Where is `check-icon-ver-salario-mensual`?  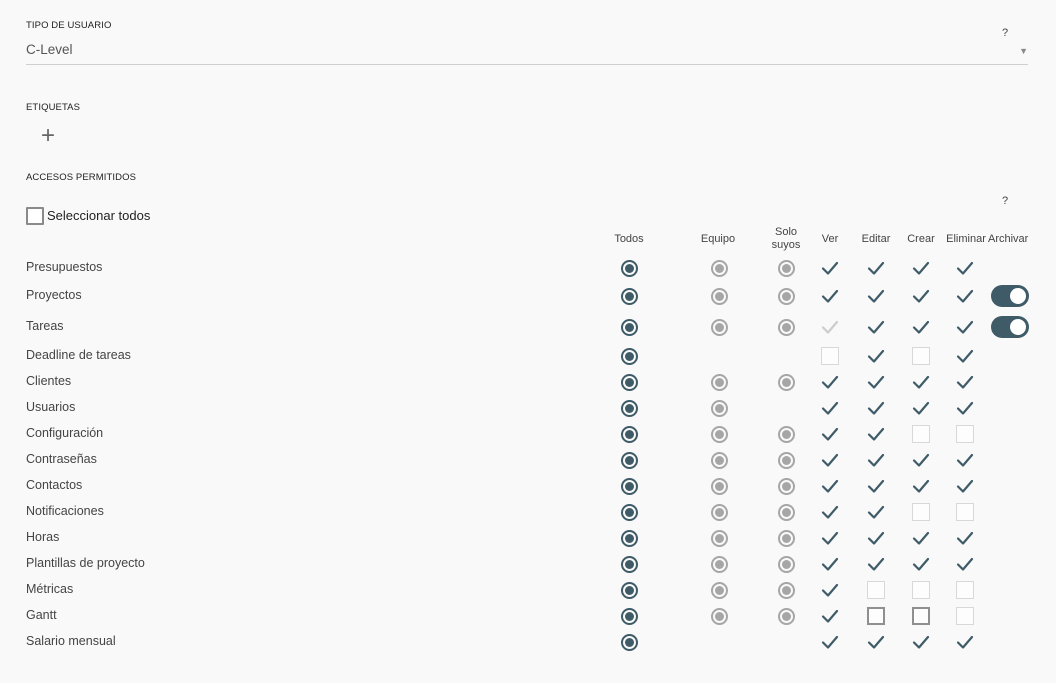 check-icon-ver-salario-mensual is located at coordinates (830, 642).